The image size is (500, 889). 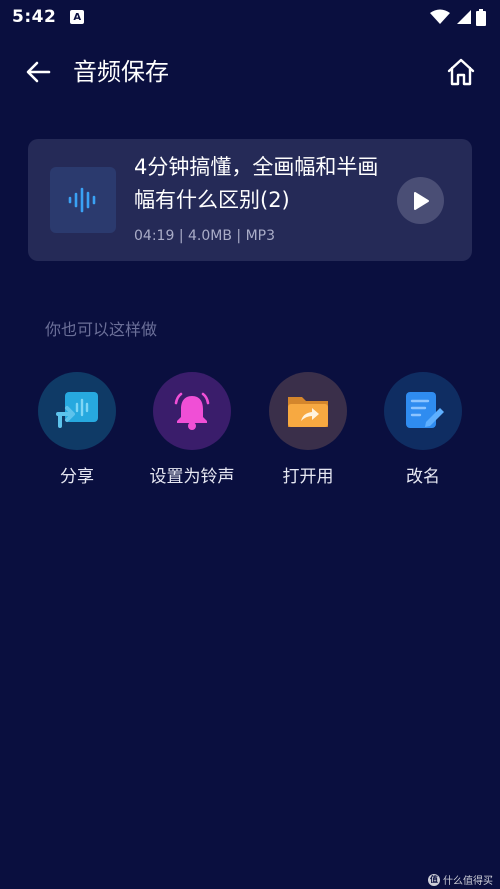 I want to click on status-icons, so click(x=458, y=17).